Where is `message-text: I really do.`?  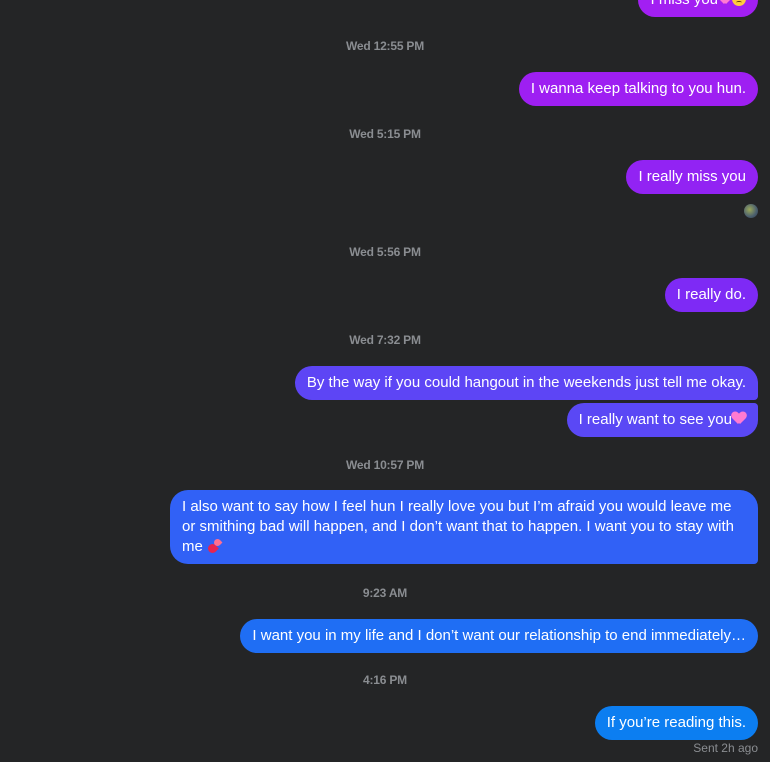
message-text: I really do. is located at coordinates (711, 294).